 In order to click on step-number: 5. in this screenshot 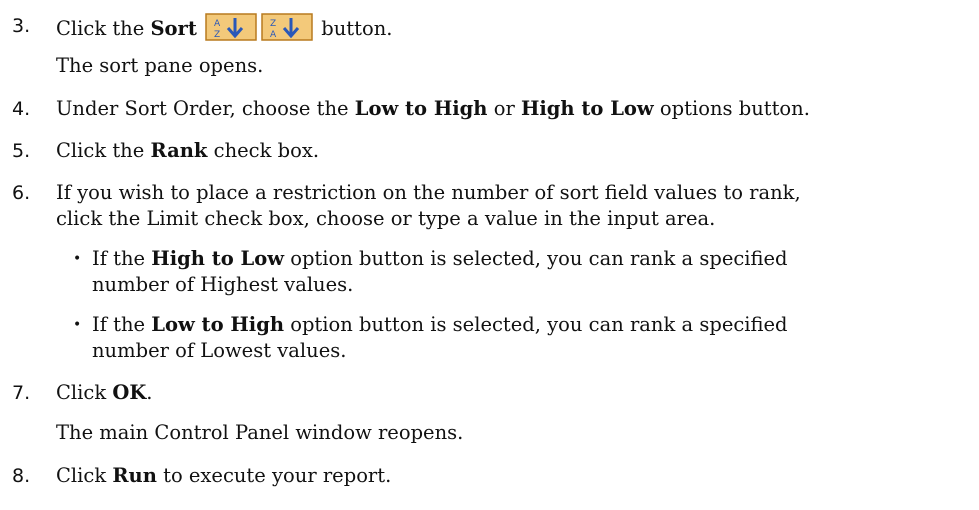, I will do `click(21, 151)`.